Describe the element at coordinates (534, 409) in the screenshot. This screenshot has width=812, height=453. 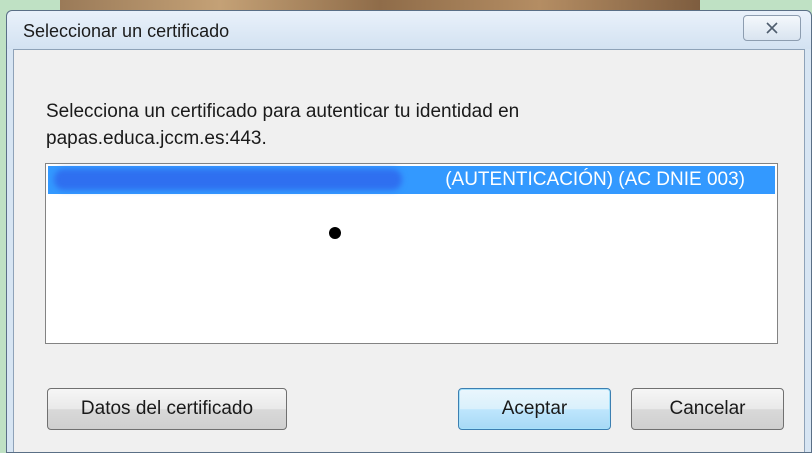
I see `accept-button: Aceptar` at that location.